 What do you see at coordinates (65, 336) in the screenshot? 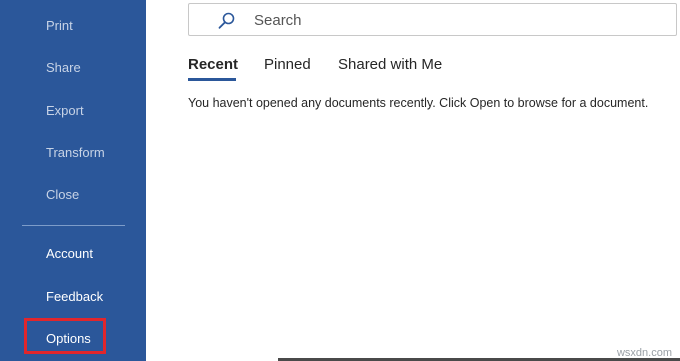
I see `options-highlight-box` at bounding box center [65, 336].